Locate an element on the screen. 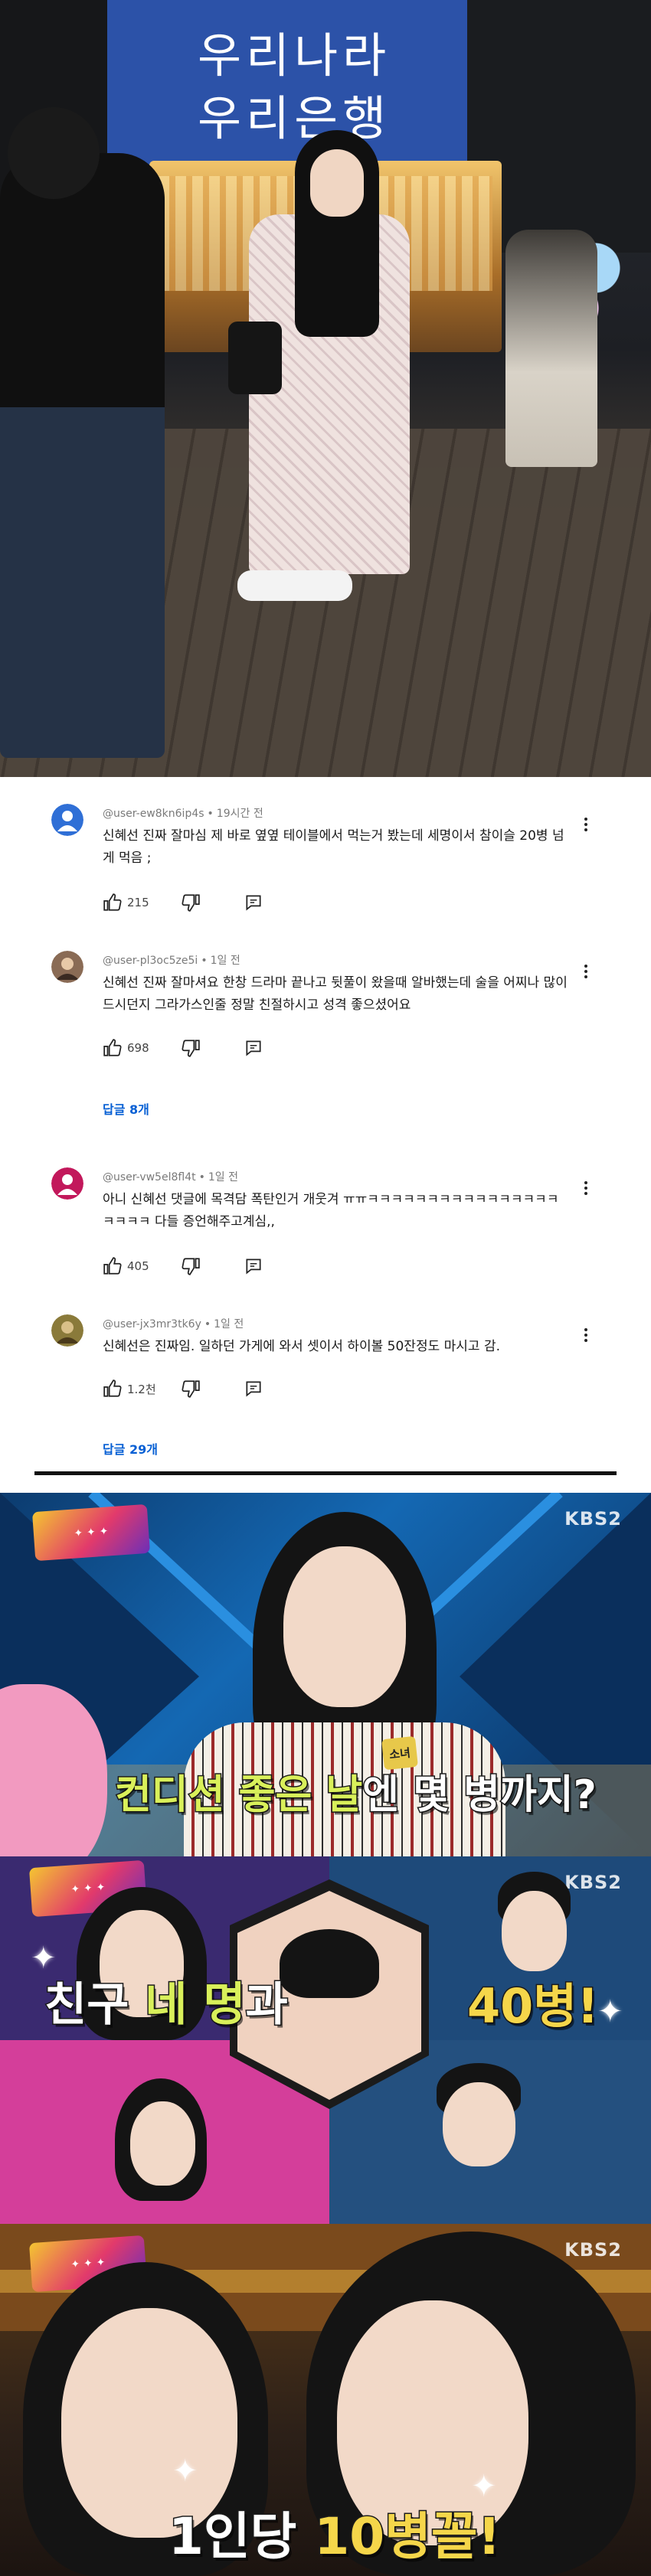 Image resolution: width=651 pixels, height=2576 pixels. tv-screenshot-1: ✦ ✦ ✦ KBS2 소녀 컨디션 좋은 날엔 몇 병까지? is located at coordinates (325, 1674).